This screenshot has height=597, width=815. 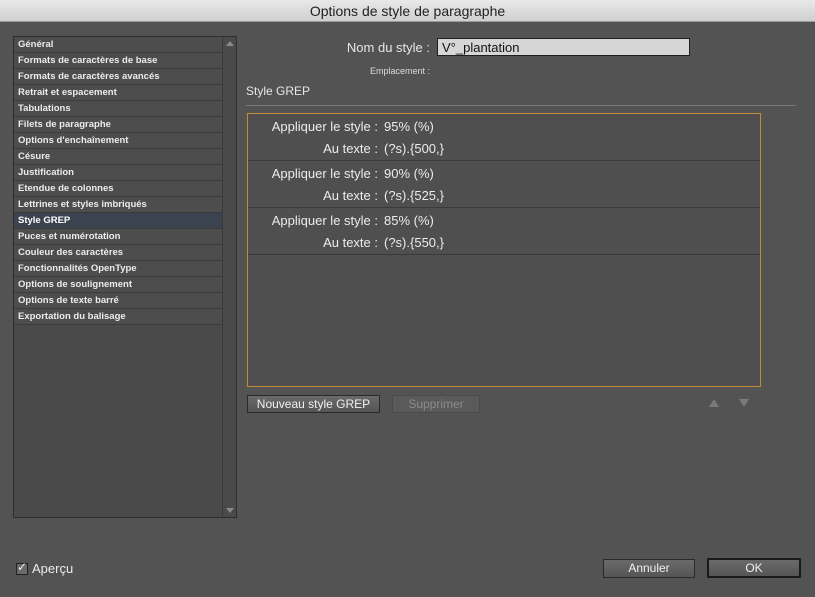 What do you see at coordinates (278, 91) in the screenshot?
I see `section-title: Style GREP` at bounding box center [278, 91].